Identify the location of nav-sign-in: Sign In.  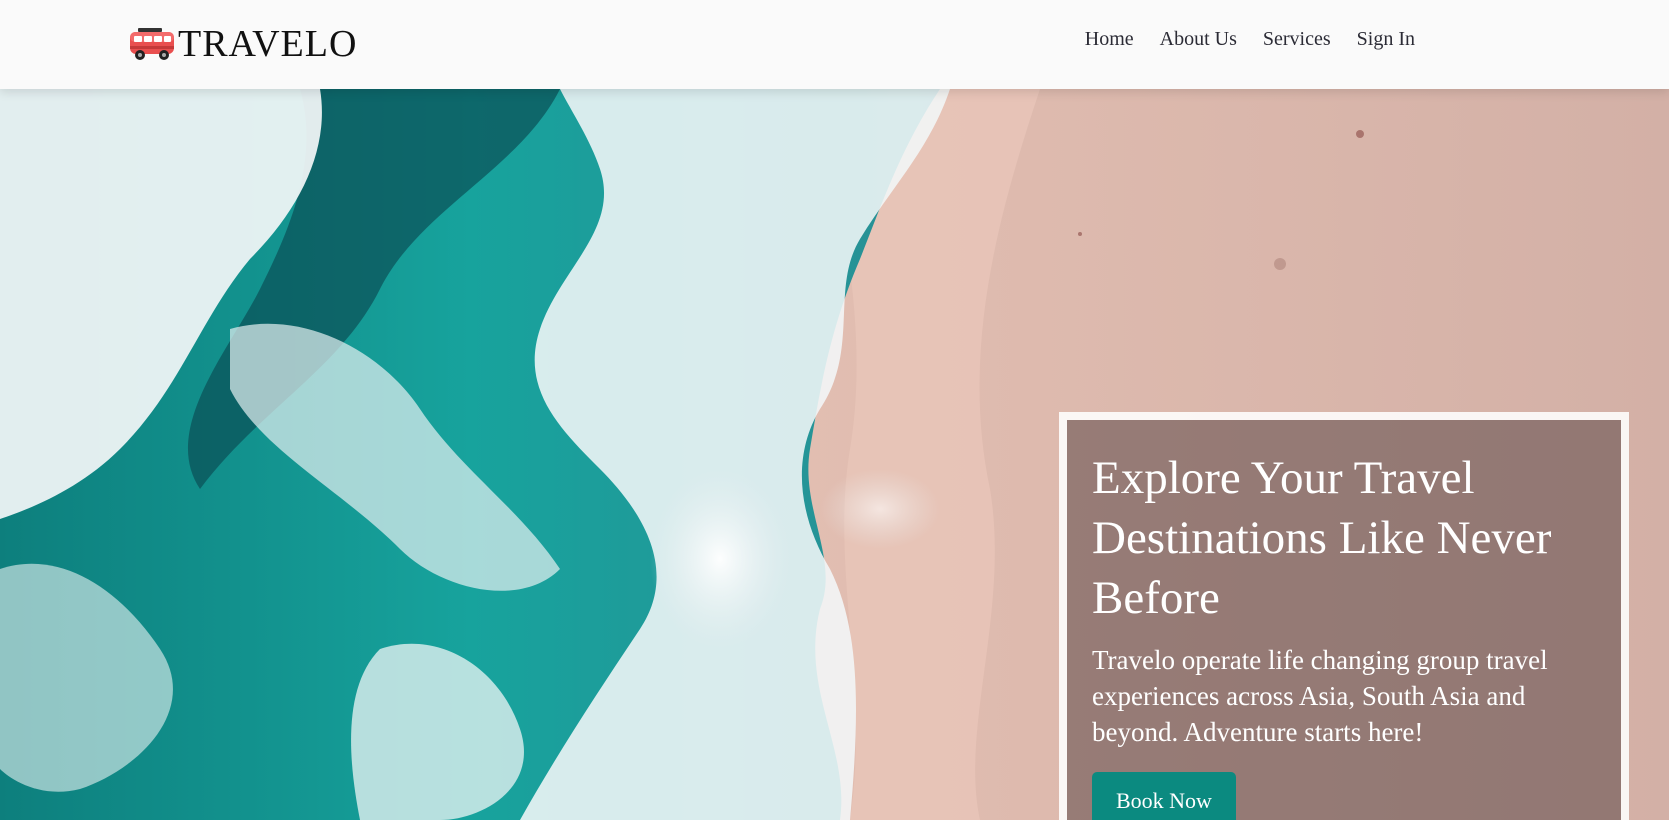
(1386, 39).